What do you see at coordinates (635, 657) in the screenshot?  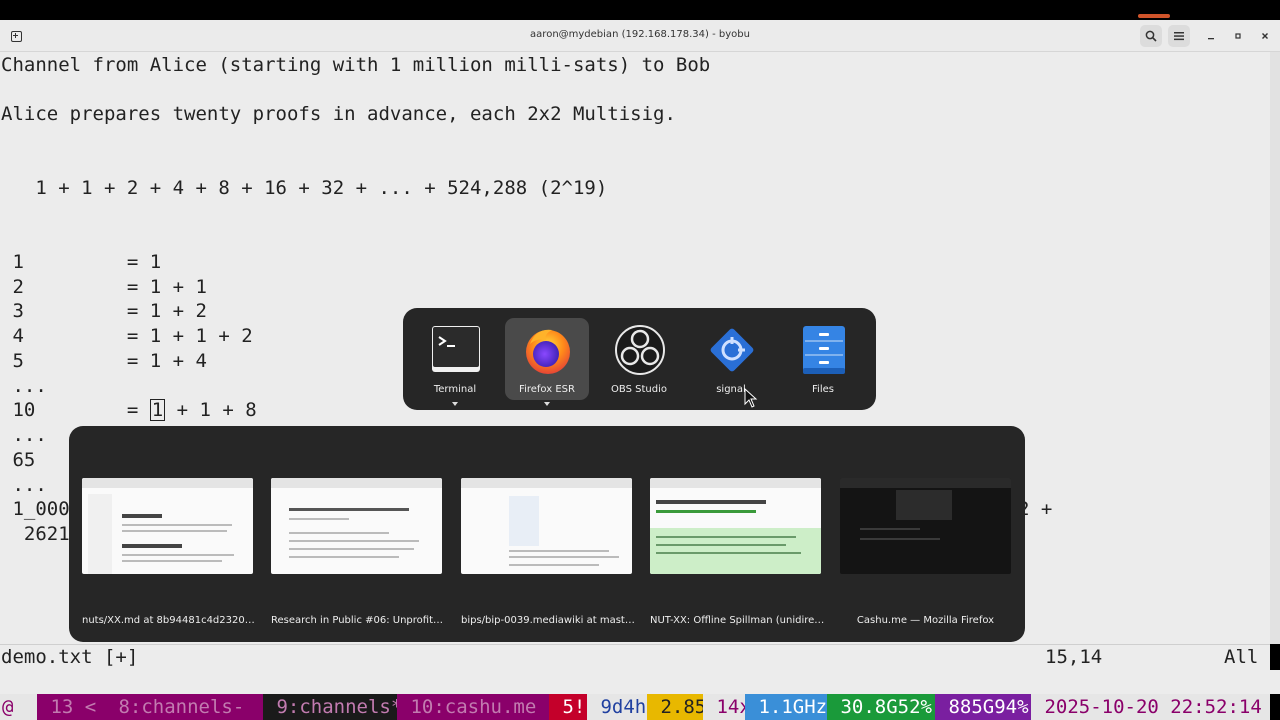 I see `vim-status-line: demo.txt [+] 15,14 All` at bounding box center [635, 657].